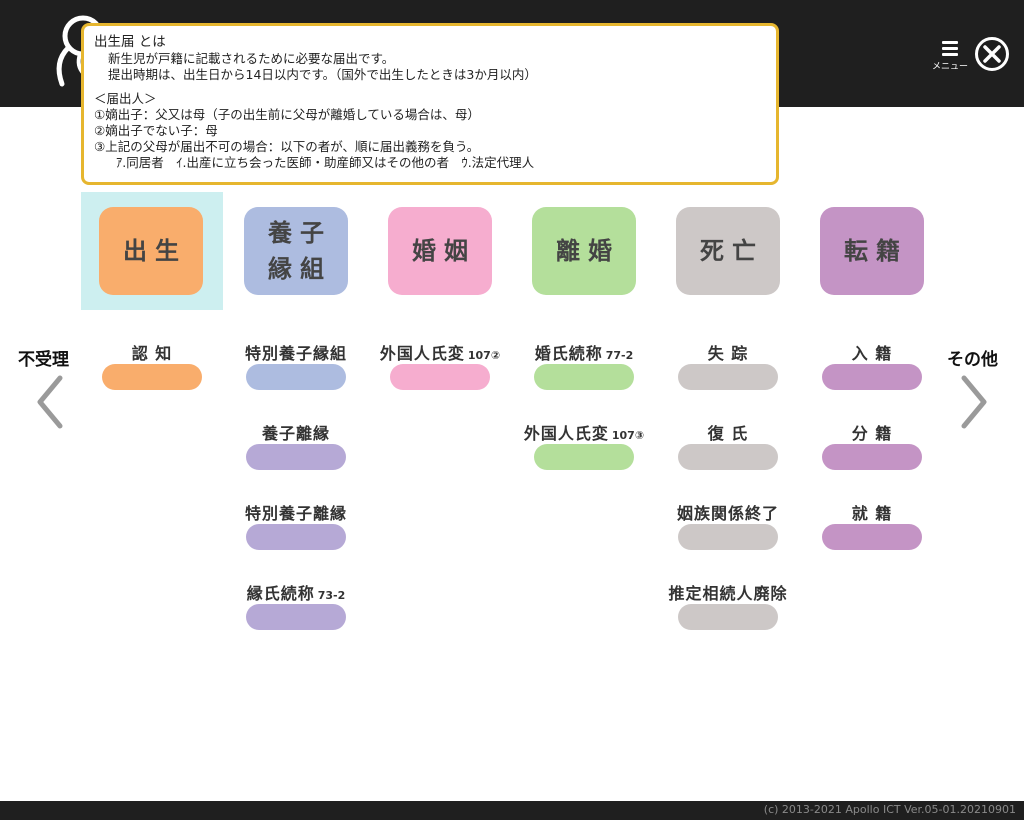 This screenshot has width=1024, height=820. What do you see at coordinates (440, 377) in the screenshot?
I see `sub-button-foreign-surname-change-marriage` at bounding box center [440, 377].